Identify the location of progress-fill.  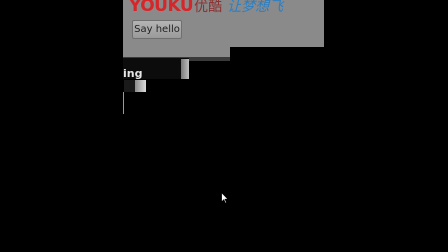
(140, 86).